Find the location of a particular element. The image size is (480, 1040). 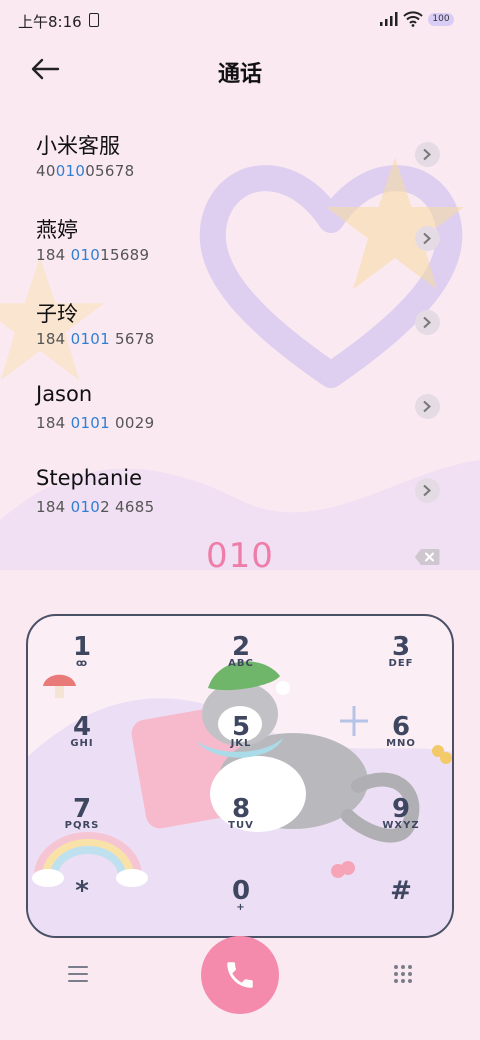

number-suffix: 05678 is located at coordinates (110, 171).